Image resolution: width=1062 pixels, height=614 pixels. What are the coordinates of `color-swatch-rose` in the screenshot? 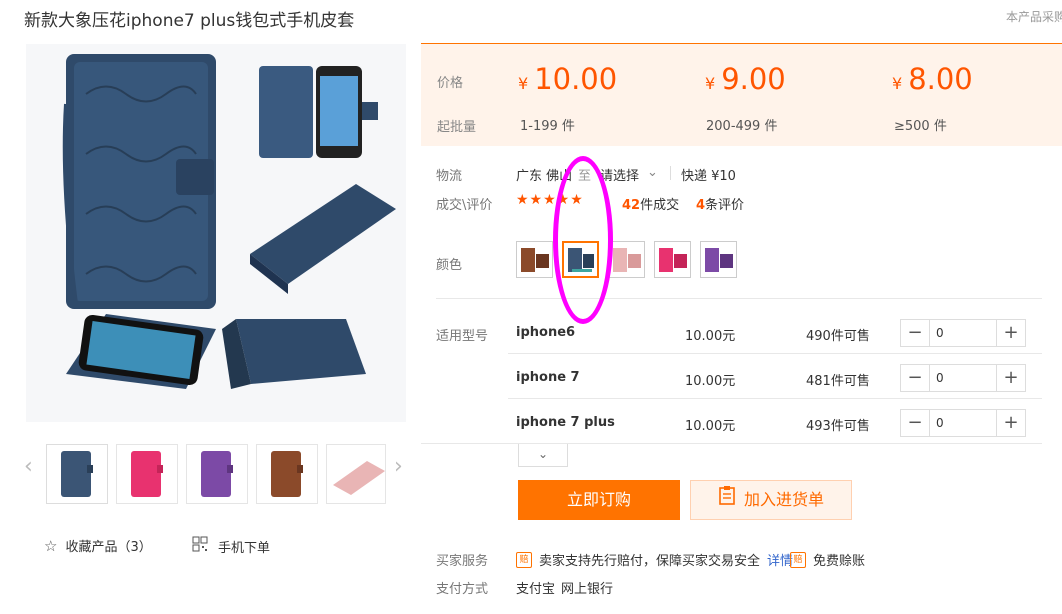 It's located at (672, 259).